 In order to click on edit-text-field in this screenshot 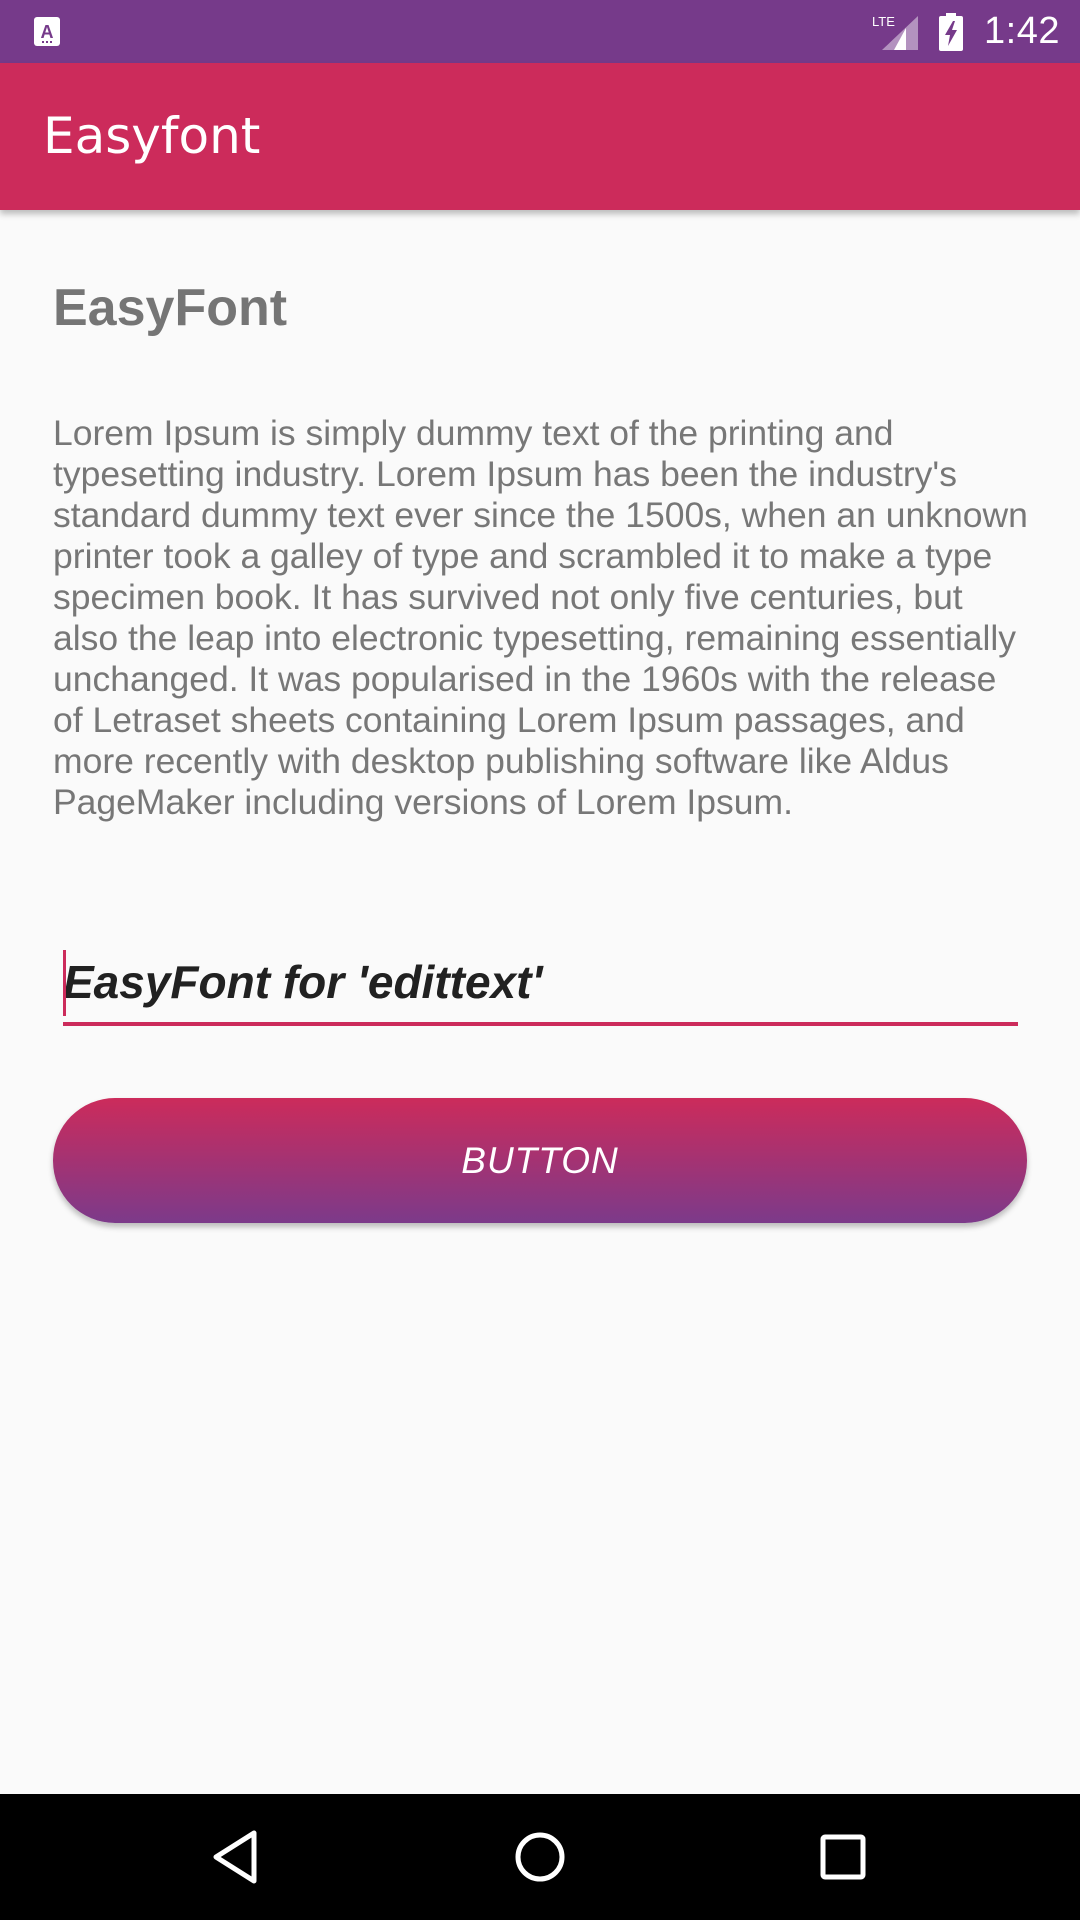, I will do `click(540, 988)`.